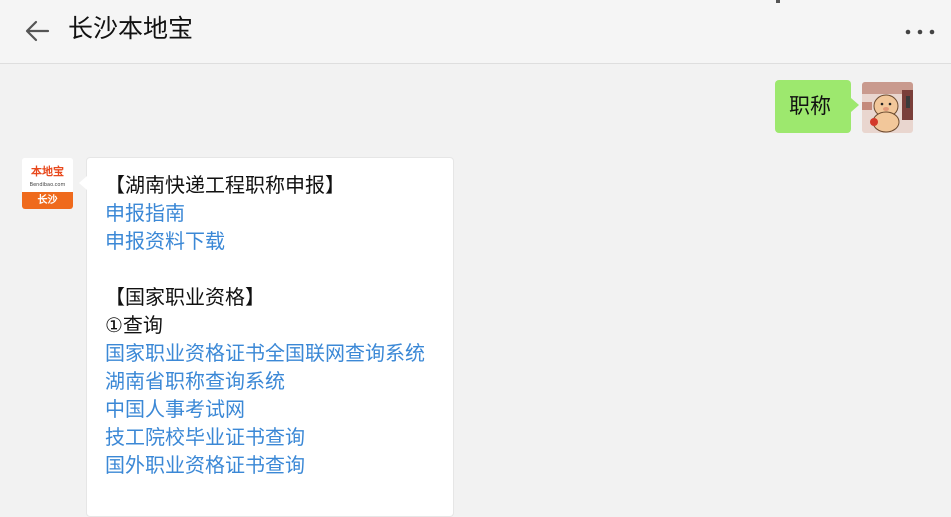 Image resolution: width=951 pixels, height=517 pixels. Describe the element at coordinates (47, 200) in the screenshot. I see `logo-city-label: 长沙` at that location.